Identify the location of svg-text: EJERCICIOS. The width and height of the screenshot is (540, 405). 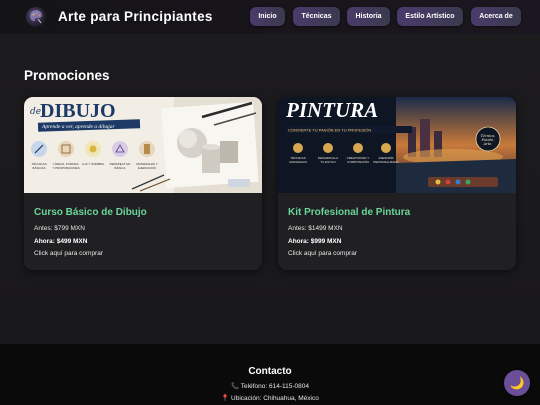
(147, 168).